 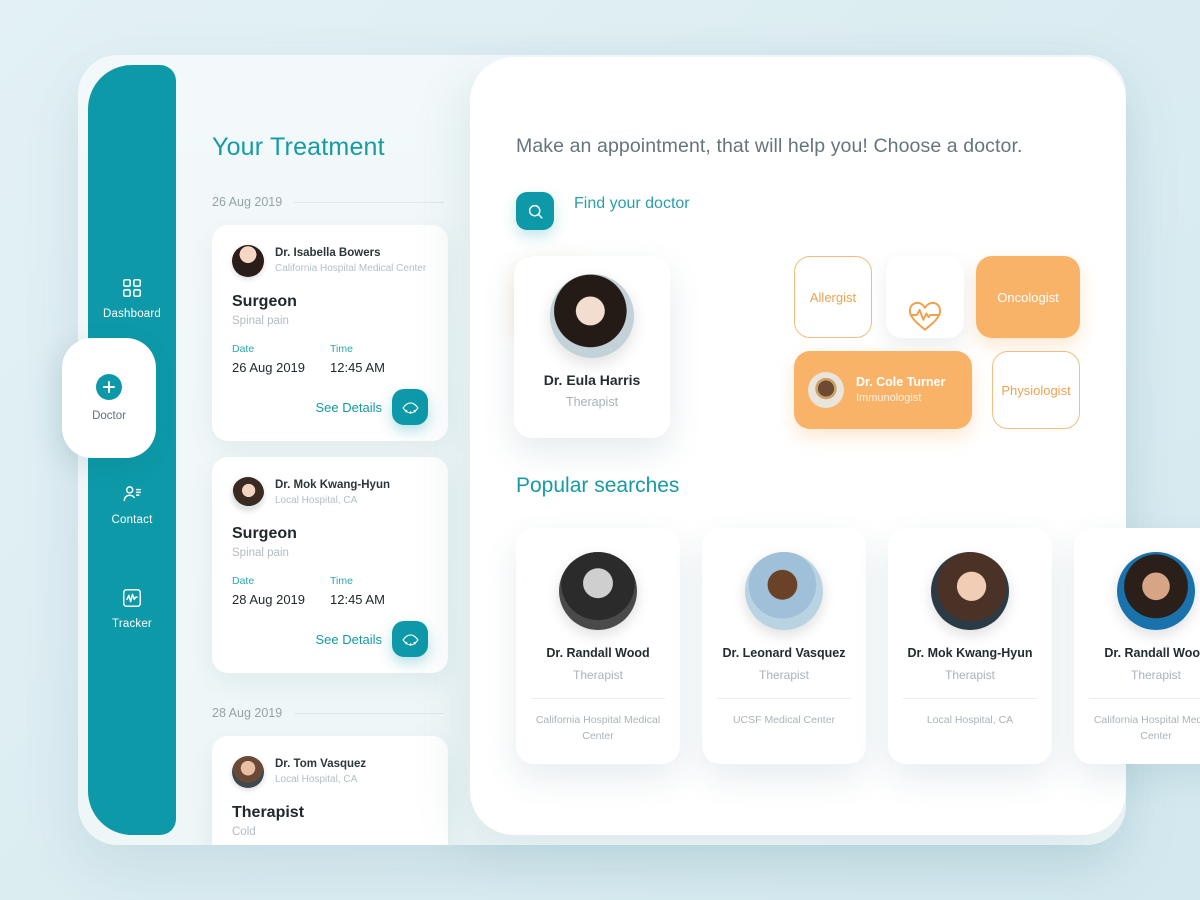 I want to click on treatment-date-divider: 26 Aug 2019, so click(x=342, y=202).